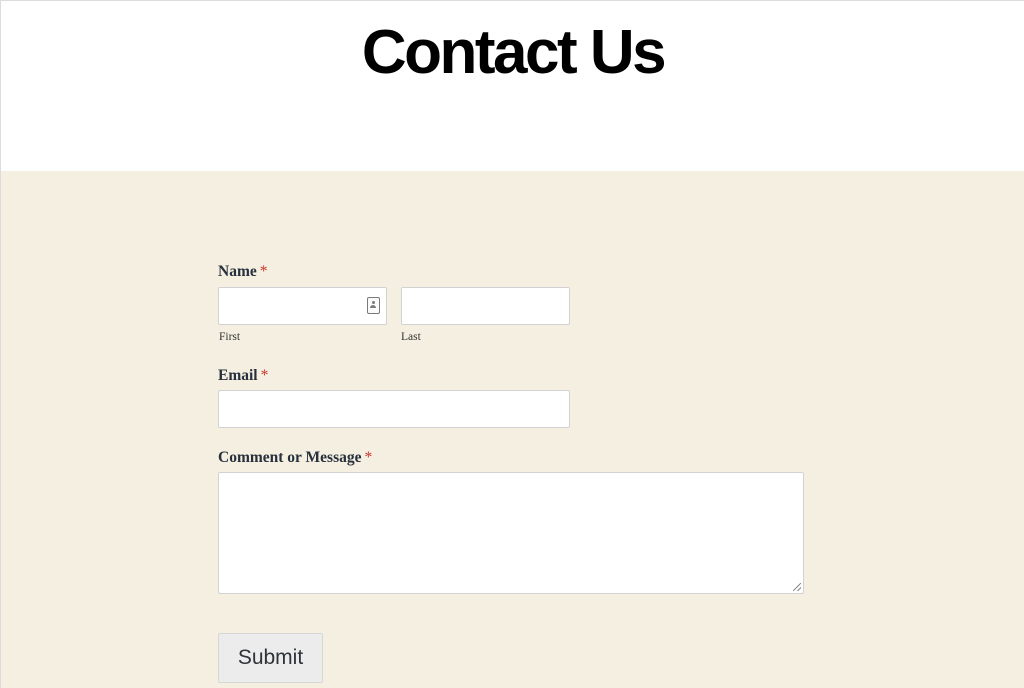  What do you see at coordinates (511, 533) in the screenshot?
I see `message-textarea` at bounding box center [511, 533].